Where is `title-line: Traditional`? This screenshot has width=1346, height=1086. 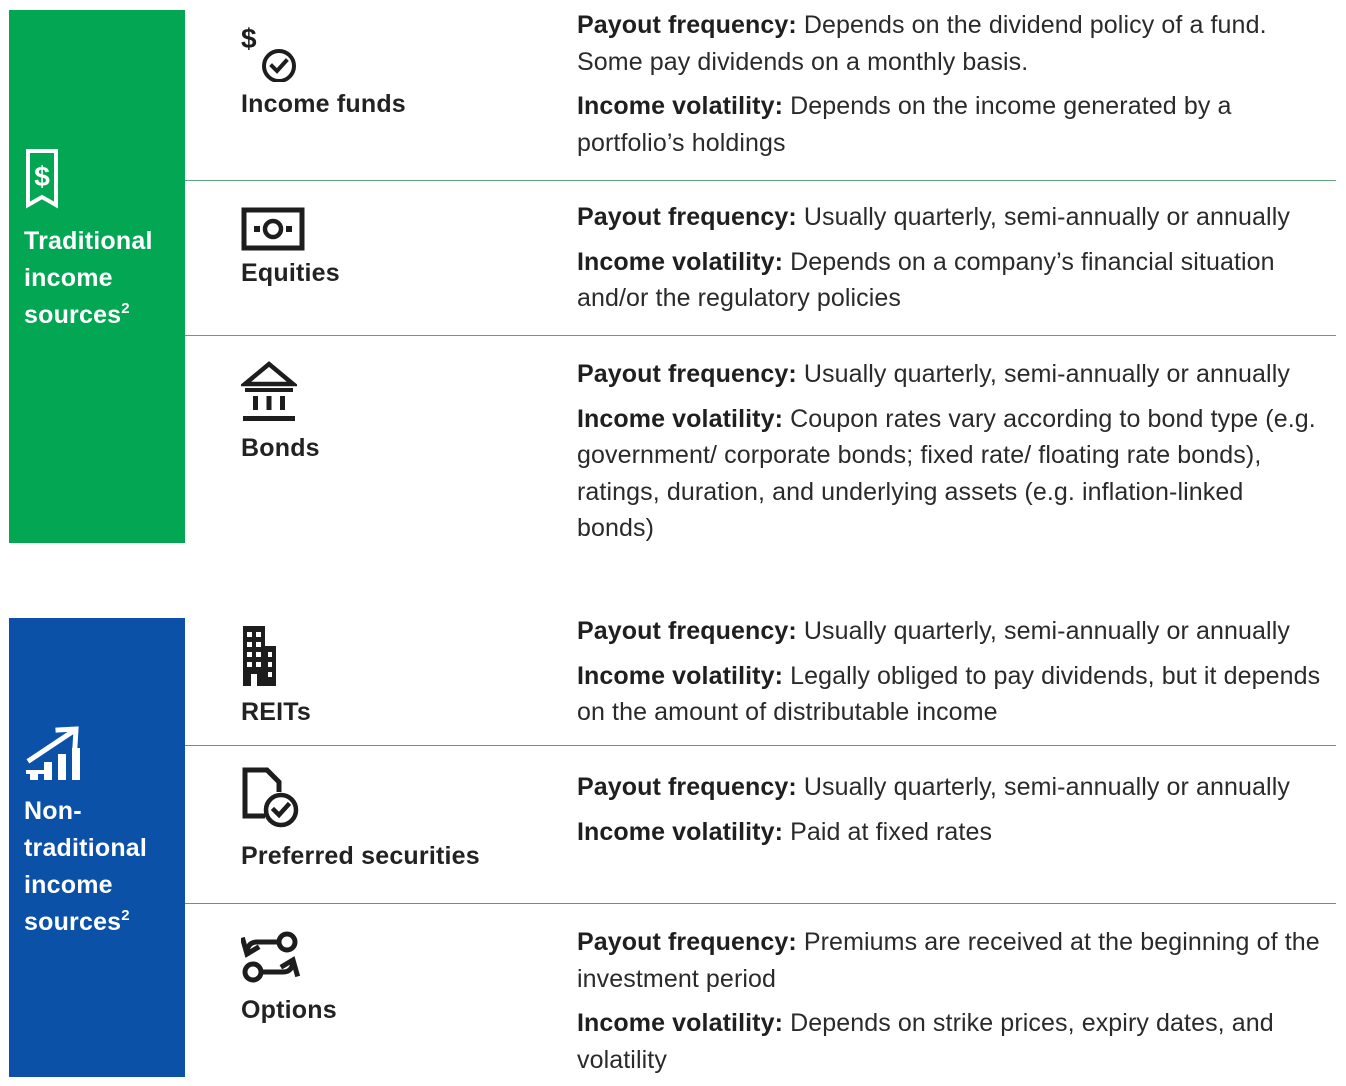 title-line: Traditional is located at coordinates (88, 241).